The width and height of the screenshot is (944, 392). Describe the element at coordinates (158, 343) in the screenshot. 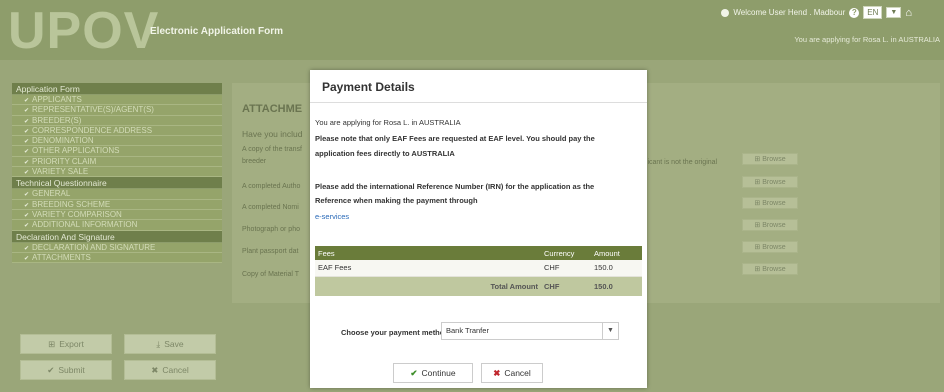

I see `save-icon: ⤓` at that location.